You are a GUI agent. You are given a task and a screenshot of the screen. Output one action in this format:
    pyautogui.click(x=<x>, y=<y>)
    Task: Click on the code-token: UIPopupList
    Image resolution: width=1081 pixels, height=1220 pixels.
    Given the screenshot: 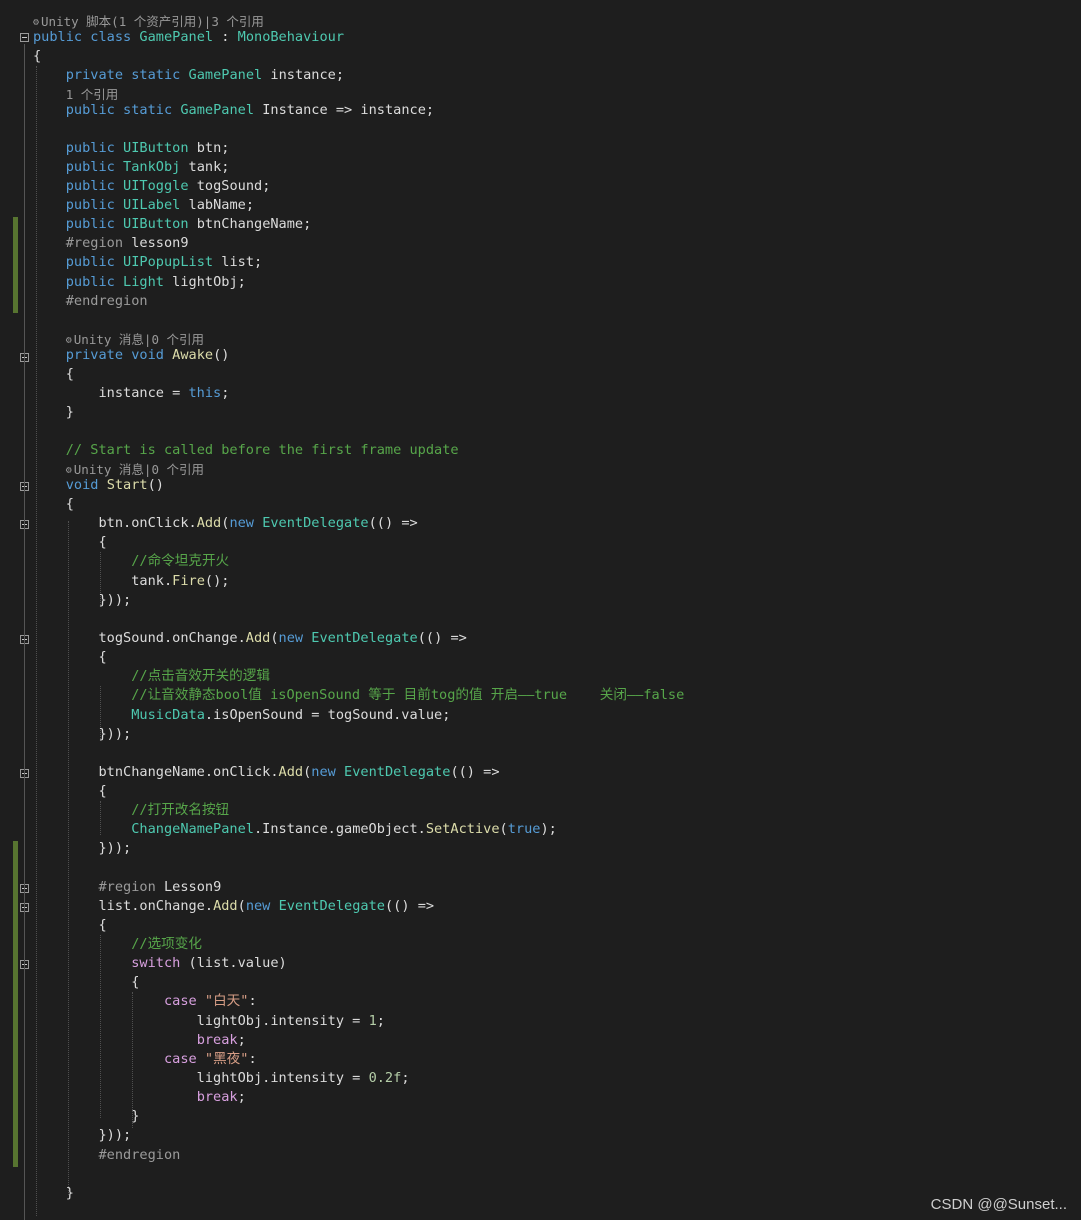 What is the action you would take?
    pyautogui.click(x=168, y=262)
    